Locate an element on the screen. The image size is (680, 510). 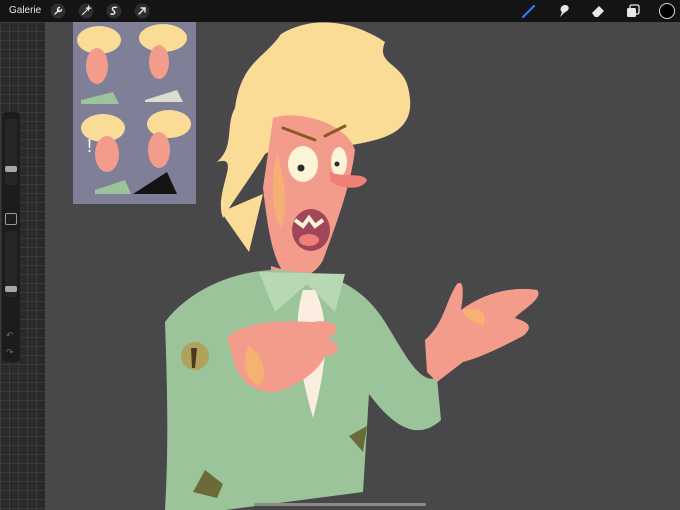
brush-size-thumb is located at coordinates (11, 169).